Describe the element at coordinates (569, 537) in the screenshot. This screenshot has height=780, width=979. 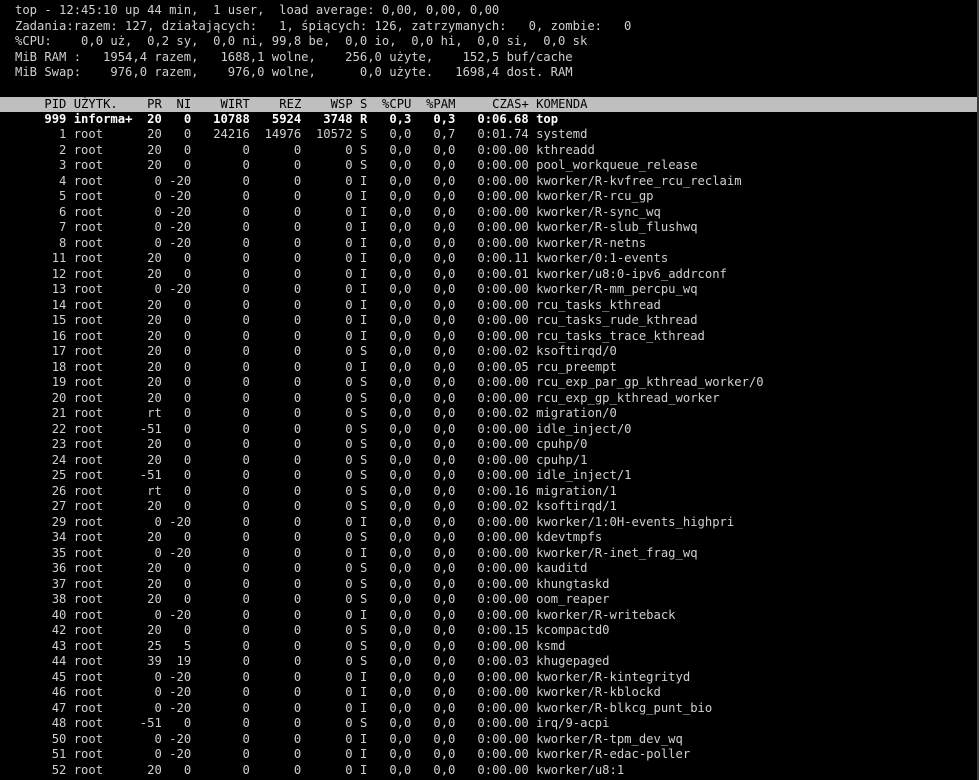
I see `cell-command: kdevtmpfs` at that location.